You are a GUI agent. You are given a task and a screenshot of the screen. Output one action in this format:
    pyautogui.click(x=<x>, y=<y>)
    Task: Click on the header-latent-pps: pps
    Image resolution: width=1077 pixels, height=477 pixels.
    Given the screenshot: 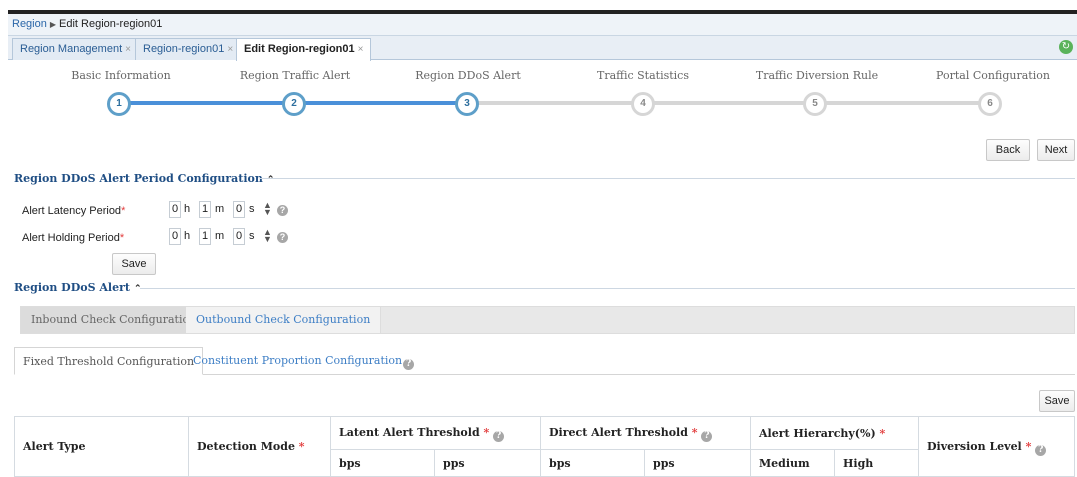 What is the action you would take?
    pyautogui.click(x=487, y=463)
    